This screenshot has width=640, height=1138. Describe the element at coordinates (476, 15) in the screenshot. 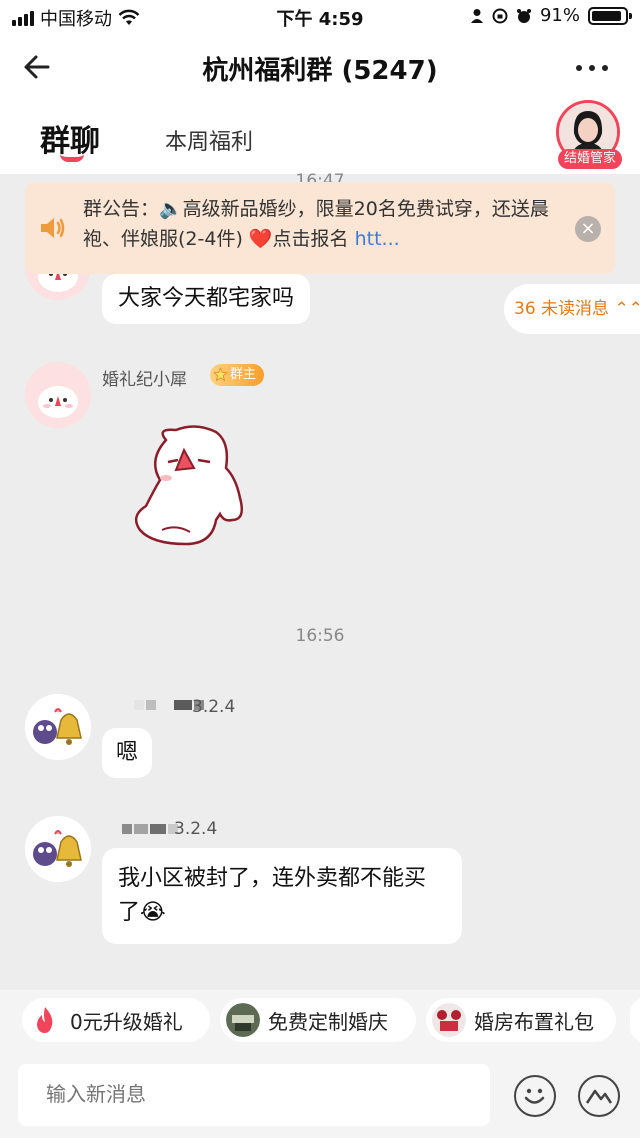

I see `person-icon` at that location.